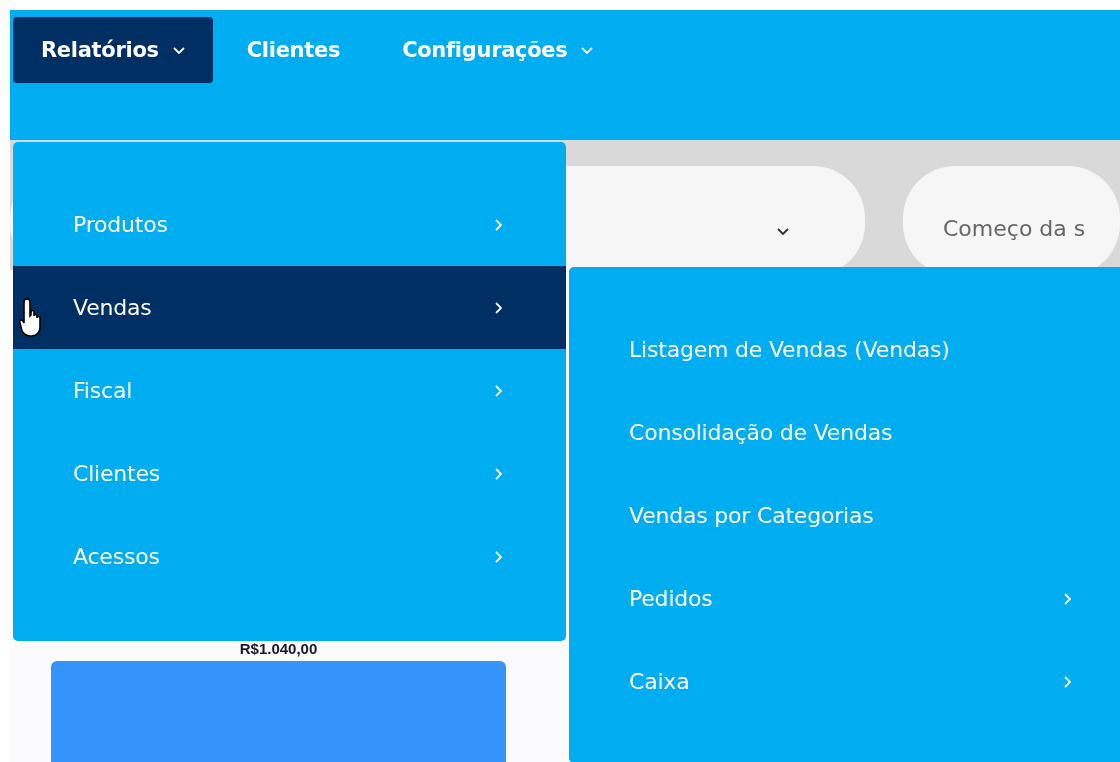  I want to click on menu-item: Vendas, so click(289, 307).